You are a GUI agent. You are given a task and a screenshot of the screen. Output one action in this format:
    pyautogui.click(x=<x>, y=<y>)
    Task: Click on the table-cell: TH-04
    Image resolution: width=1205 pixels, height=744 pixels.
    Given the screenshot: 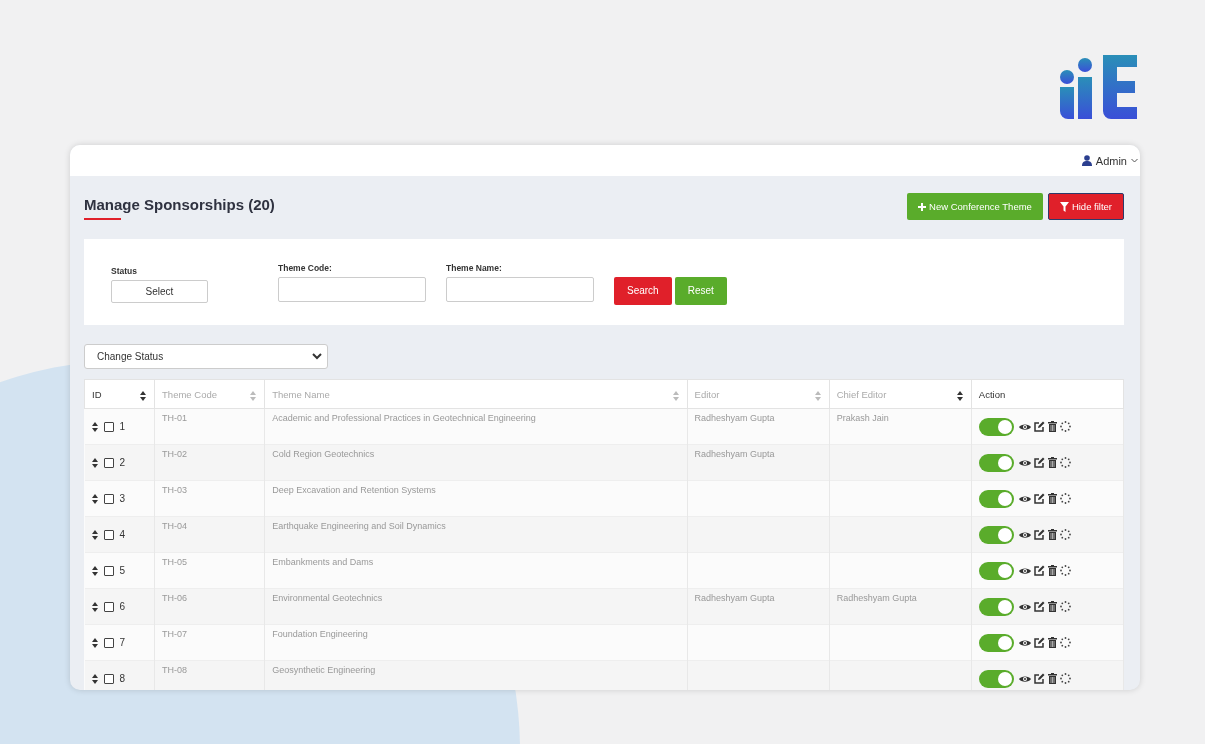 What is the action you would take?
    pyautogui.click(x=175, y=526)
    